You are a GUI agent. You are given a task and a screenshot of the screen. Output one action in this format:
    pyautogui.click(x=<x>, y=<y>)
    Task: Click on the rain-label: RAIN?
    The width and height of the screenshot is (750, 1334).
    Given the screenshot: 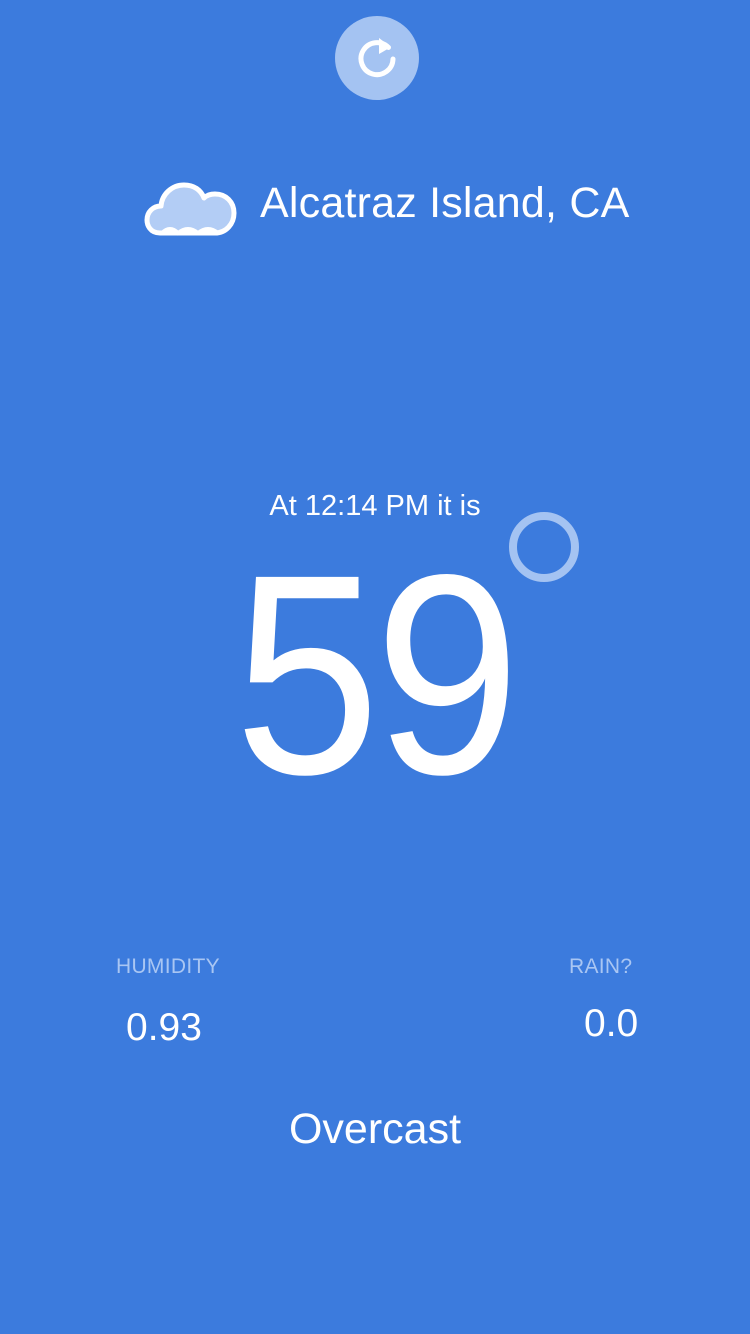 What is the action you would take?
    pyautogui.click(x=601, y=966)
    